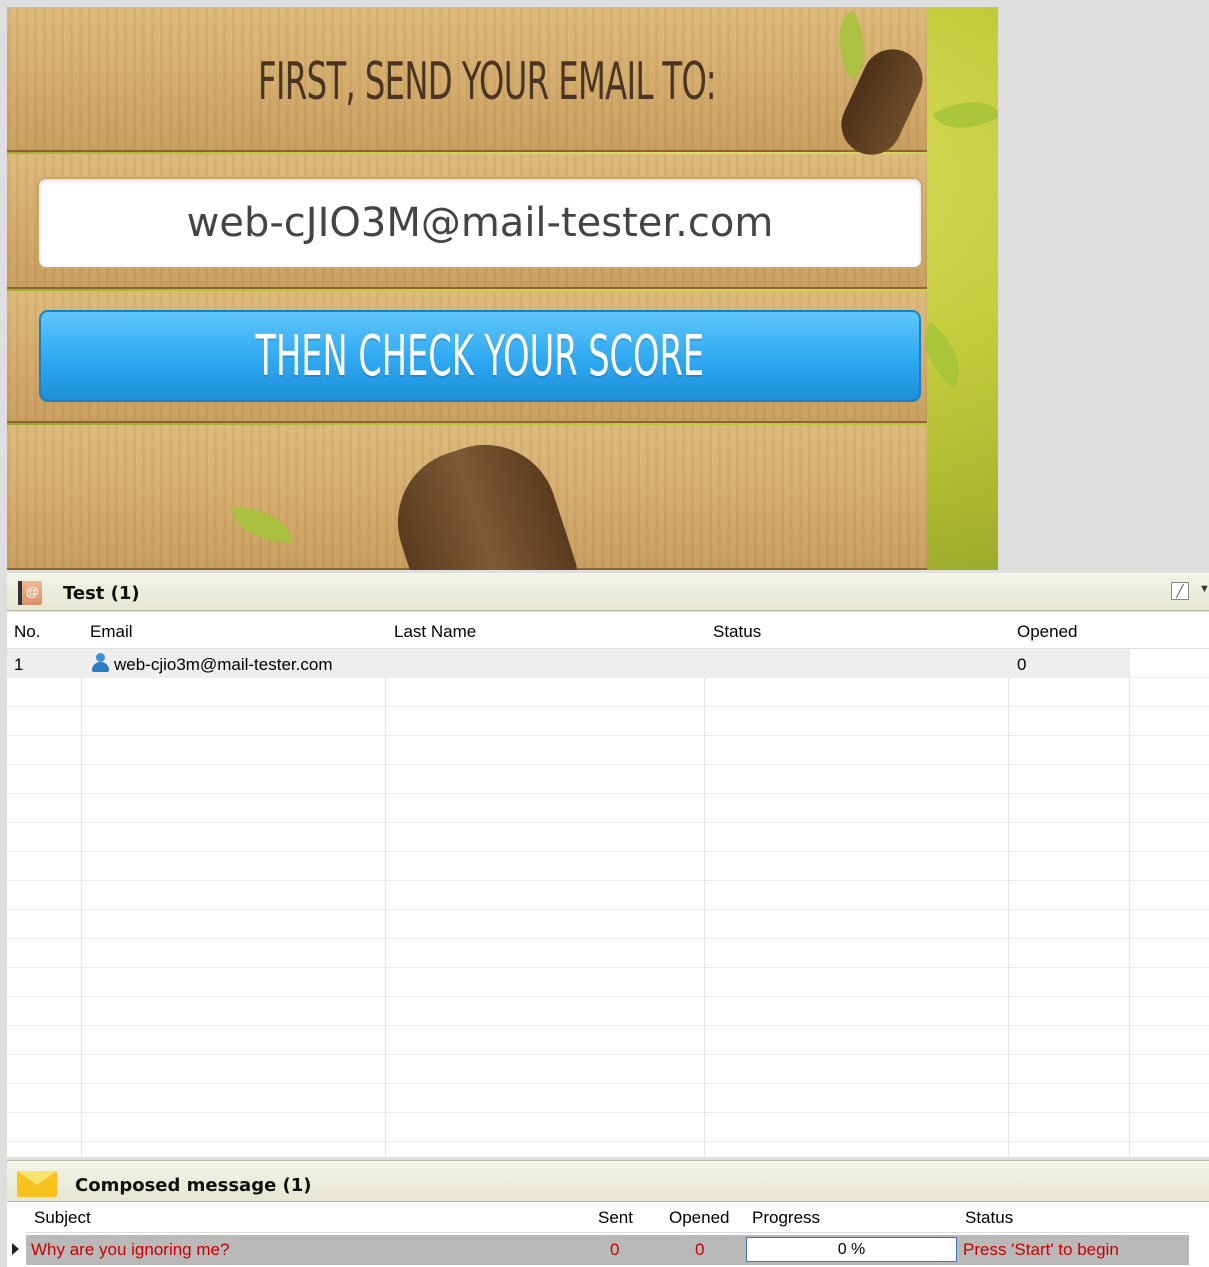 Image resolution: width=1209 pixels, height=1267 pixels. What do you see at coordinates (615, 1249) in the screenshot?
I see `message-sent-count: 0` at bounding box center [615, 1249].